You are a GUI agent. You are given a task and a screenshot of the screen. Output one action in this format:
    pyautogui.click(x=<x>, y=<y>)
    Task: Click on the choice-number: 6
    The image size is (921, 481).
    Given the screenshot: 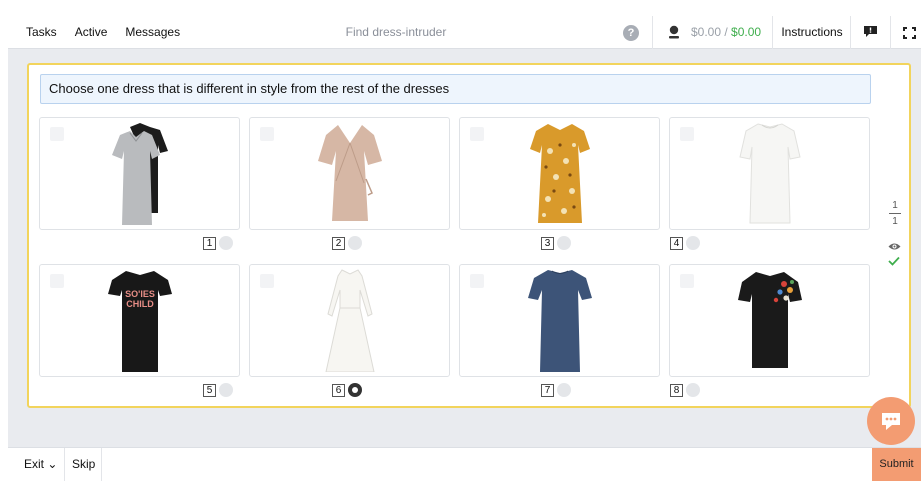 What is the action you would take?
    pyautogui.click(x=338, y=390)
    